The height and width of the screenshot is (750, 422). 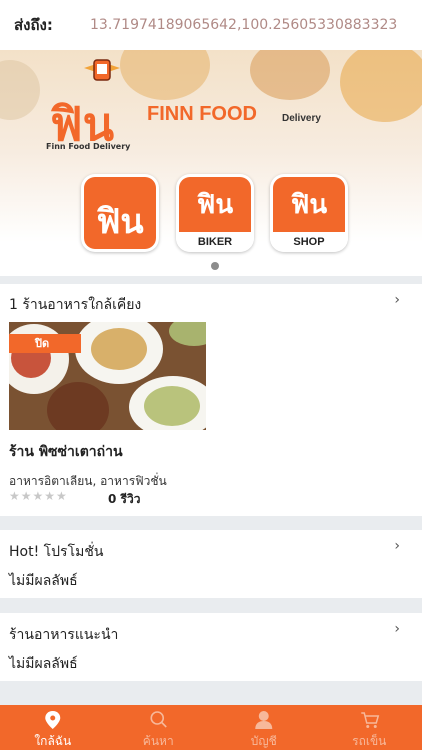 What do you see at coordinates (33, 25) in the screenshot?
I see `deliver-to-label: ส่งถึง:` at bounding box center [33, 25].